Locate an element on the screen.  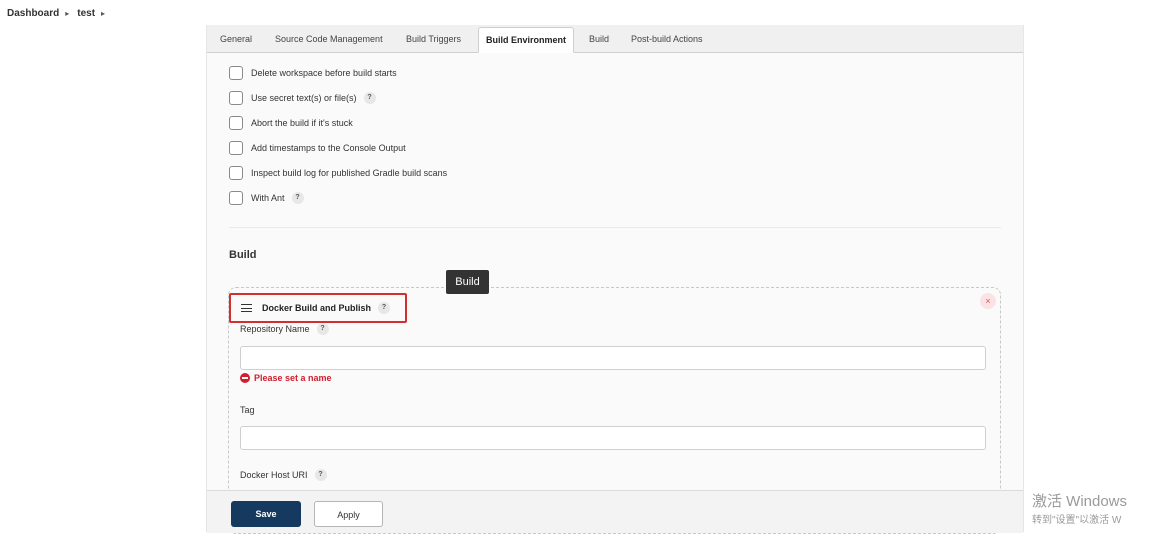
error-message: Please set a name is located at coordinates (293, 378).